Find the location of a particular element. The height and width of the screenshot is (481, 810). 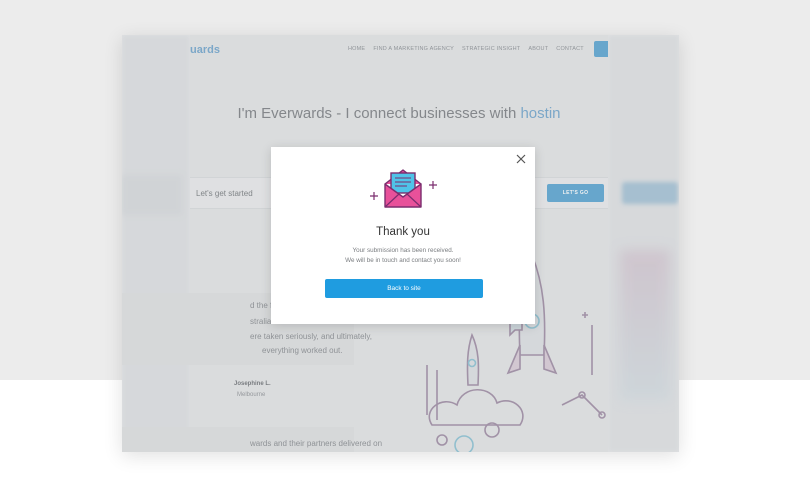

back-to-site-button: Back to site is located at coordinates (404, 288).